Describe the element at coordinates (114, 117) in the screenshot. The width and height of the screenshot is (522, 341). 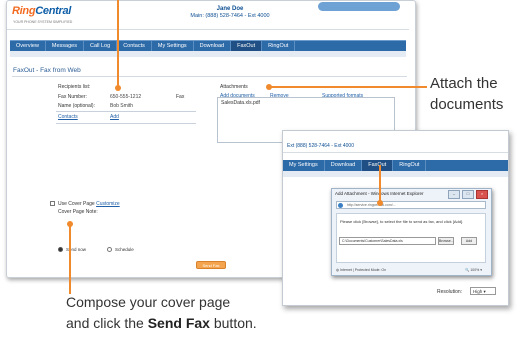
I see `add-recipient-link: Add` at that location.